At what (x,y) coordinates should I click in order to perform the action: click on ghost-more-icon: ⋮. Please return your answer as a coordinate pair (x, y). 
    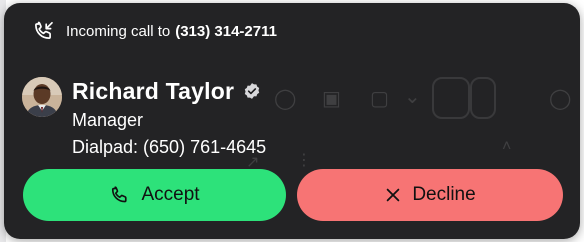
    Looking at the image, I should click on (304, 160).